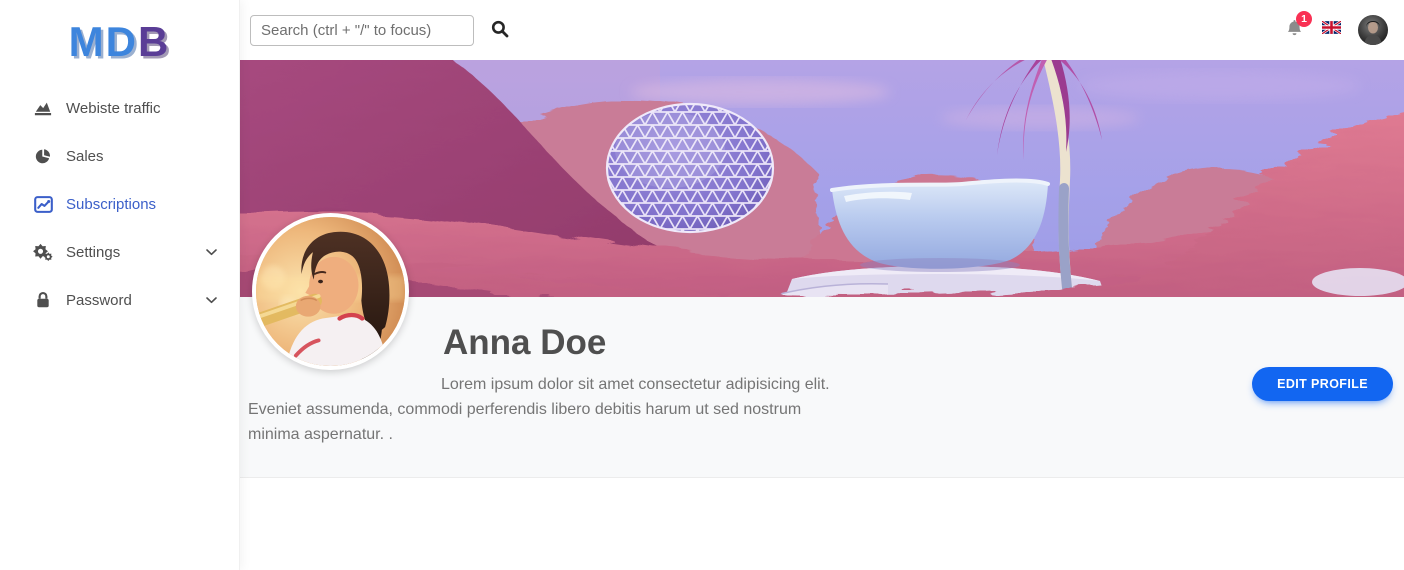 The image size is (1404, 570). I want to click on sidebar-item-password: Password, so click(119, 300).